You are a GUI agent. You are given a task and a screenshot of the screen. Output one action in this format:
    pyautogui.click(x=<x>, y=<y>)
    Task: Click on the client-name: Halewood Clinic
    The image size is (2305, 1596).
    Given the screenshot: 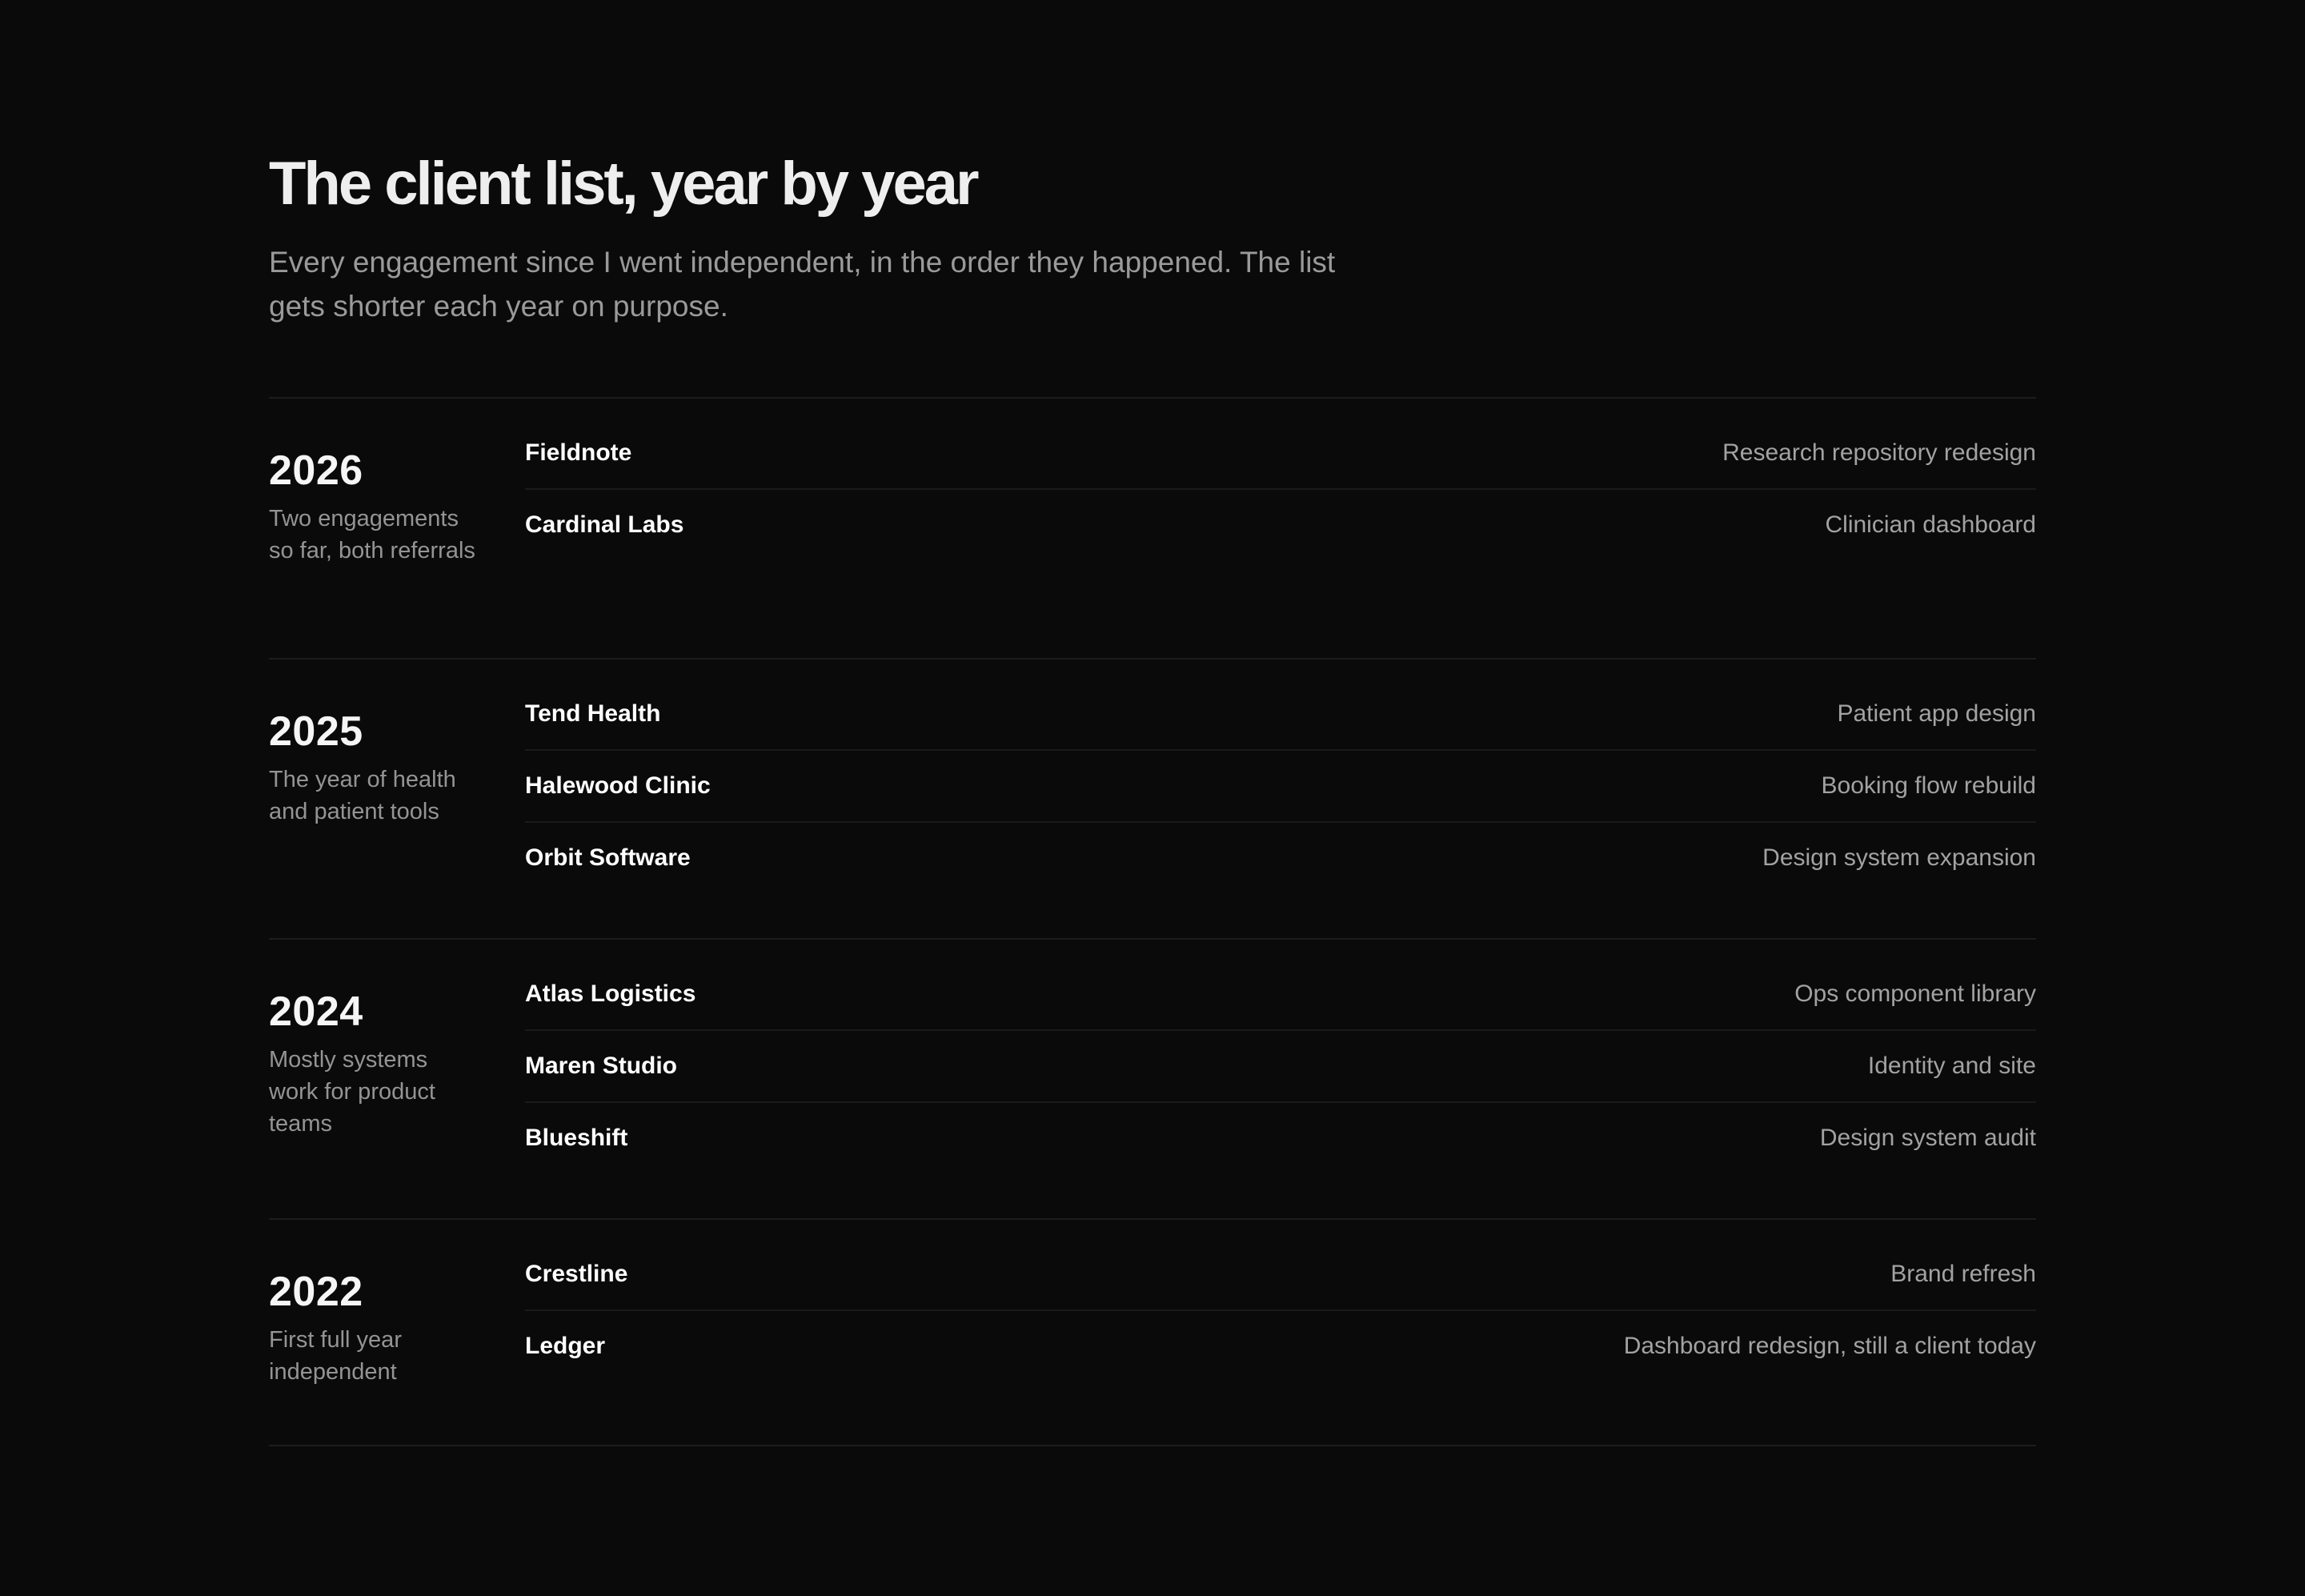 What is the action you would take?
    pyautogui.click(x=618, y=785)
    